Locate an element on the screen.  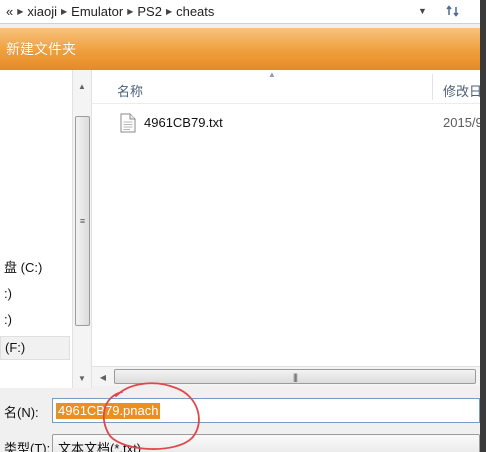
column-header-name: 名称 is located at coordinates (130, 90).